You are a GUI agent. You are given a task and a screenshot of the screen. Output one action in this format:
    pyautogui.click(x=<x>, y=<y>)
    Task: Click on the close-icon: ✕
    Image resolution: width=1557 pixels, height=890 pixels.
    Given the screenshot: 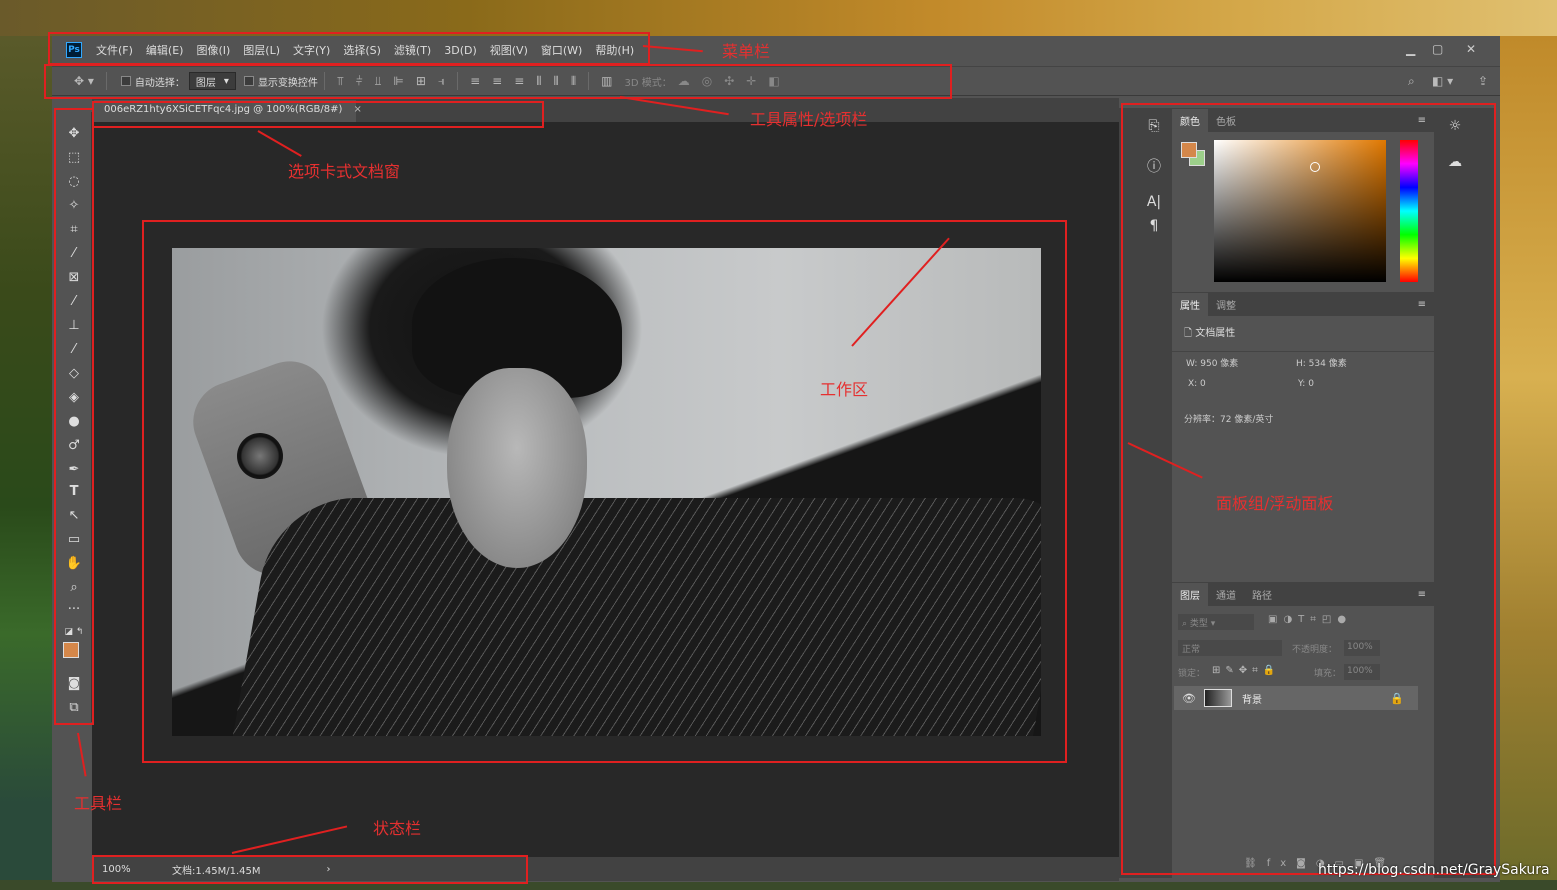 What is the action you would take?
    pyautogui.click(x=1471, y=49)
    